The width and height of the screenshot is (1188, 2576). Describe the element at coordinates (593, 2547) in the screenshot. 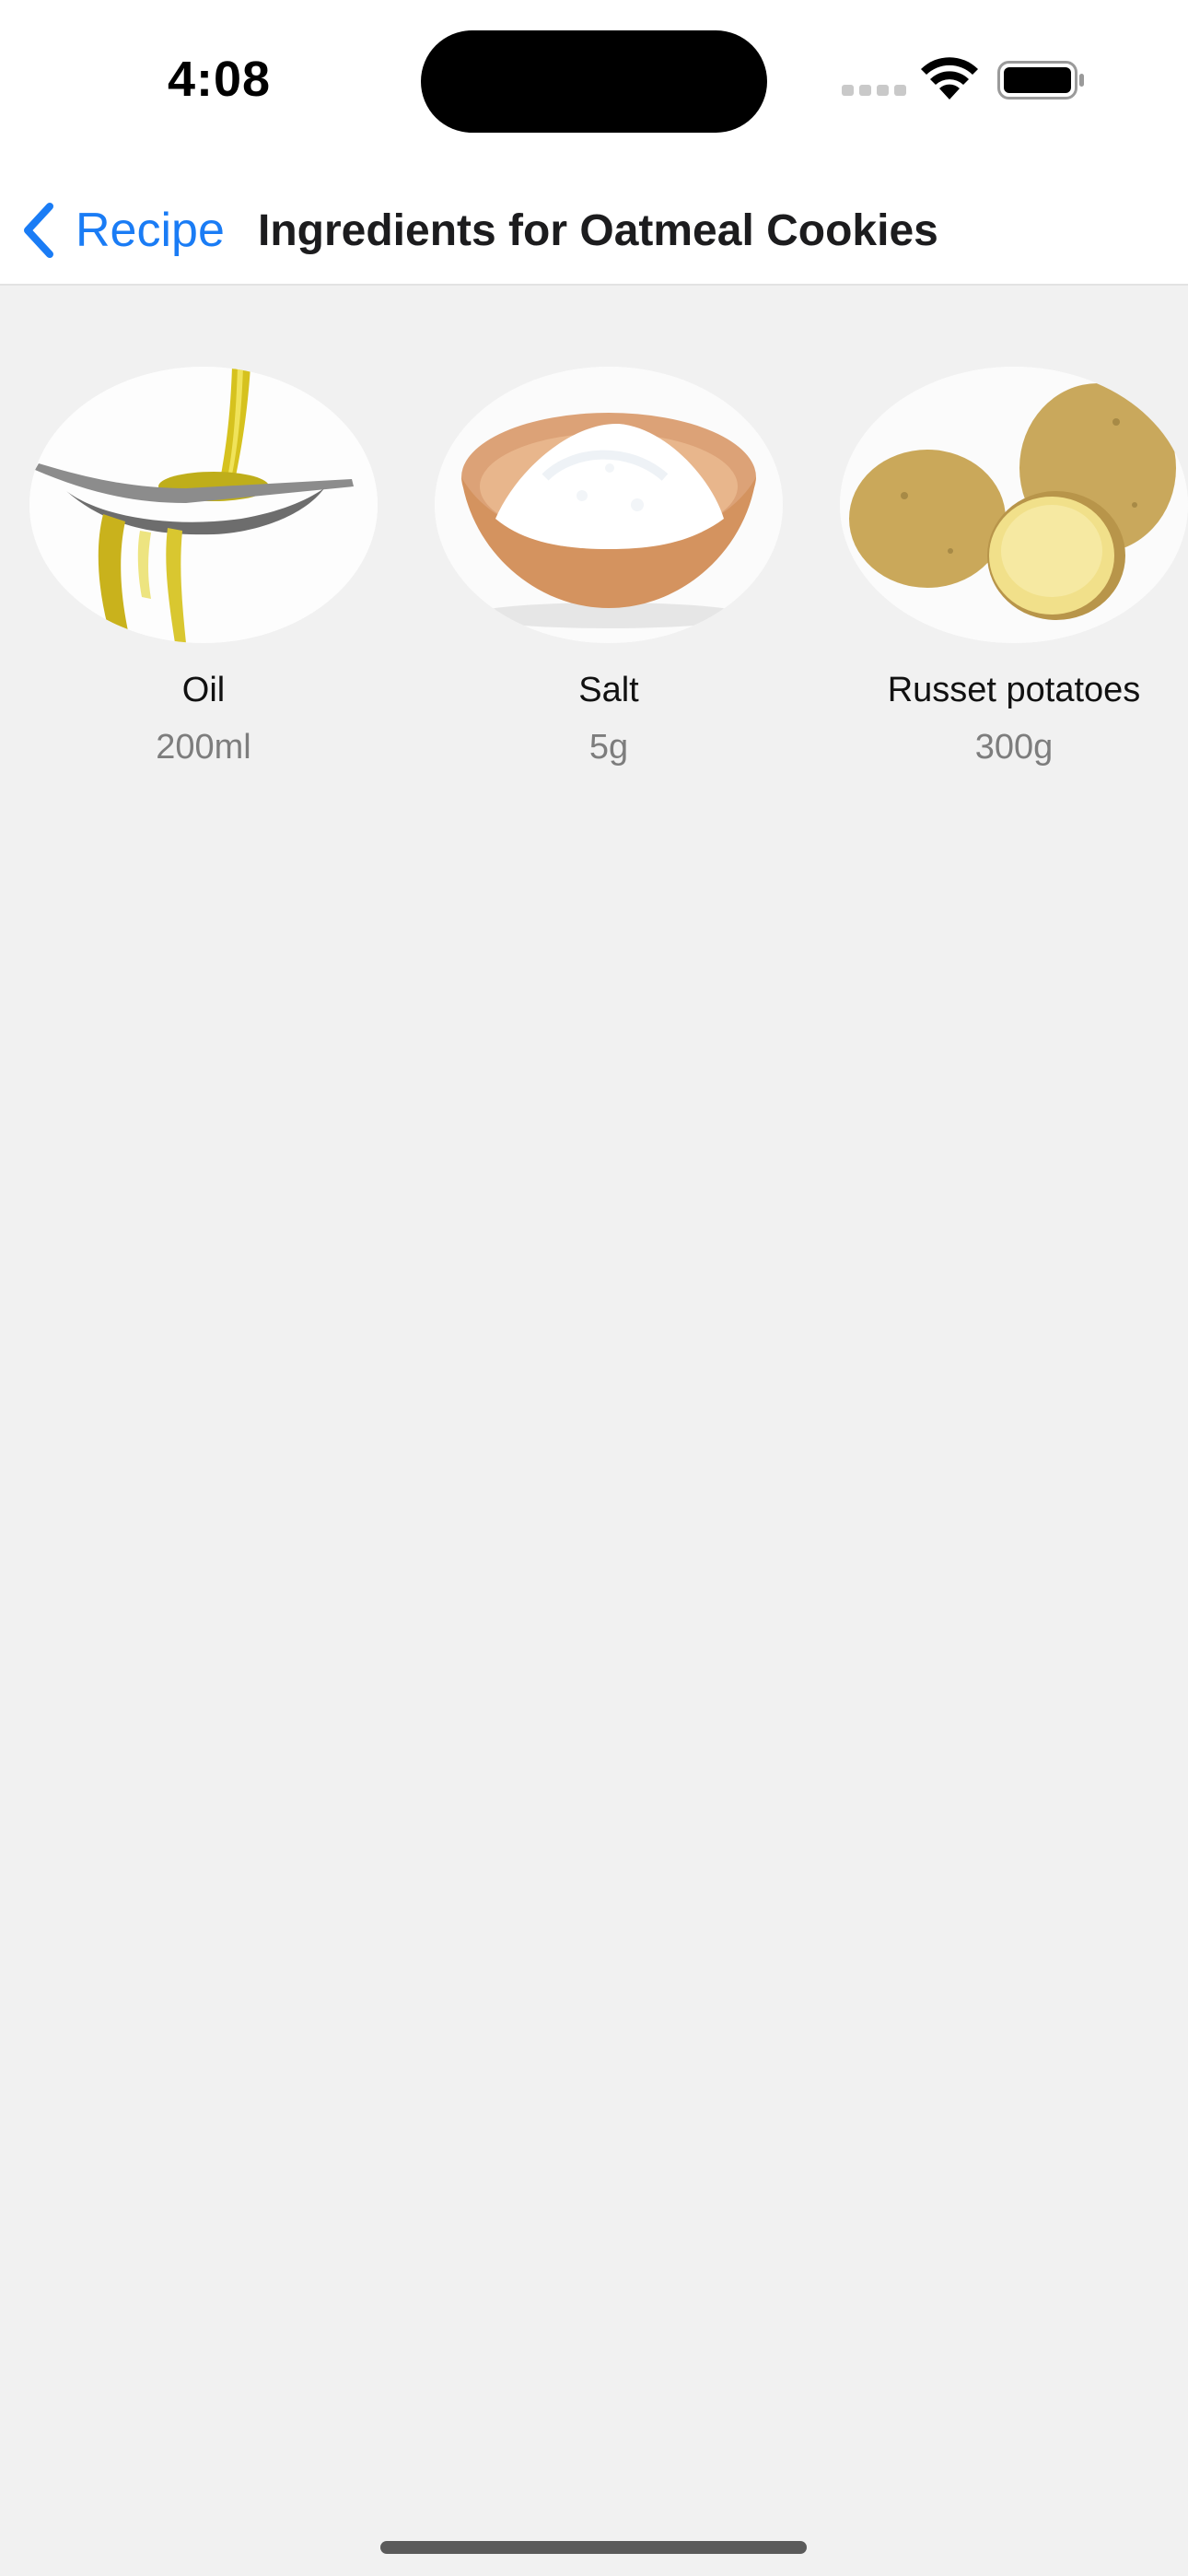

I see `home-indicator` at that location.